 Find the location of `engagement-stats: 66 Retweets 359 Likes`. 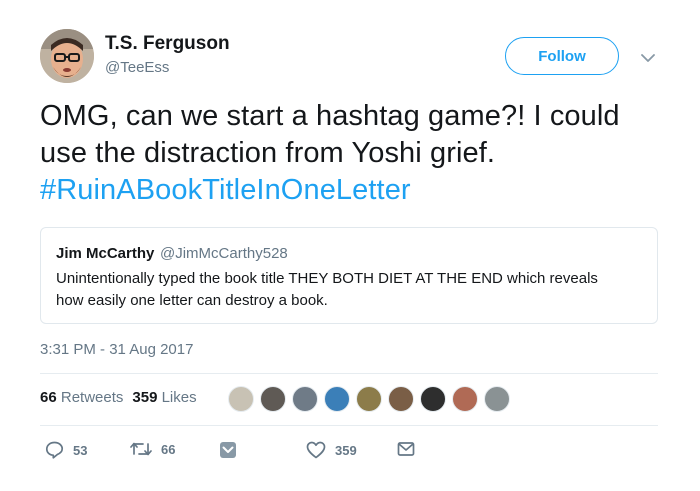

engagement-stats: 66 Retweets 359 Likes is located at coordinates (118, 397).